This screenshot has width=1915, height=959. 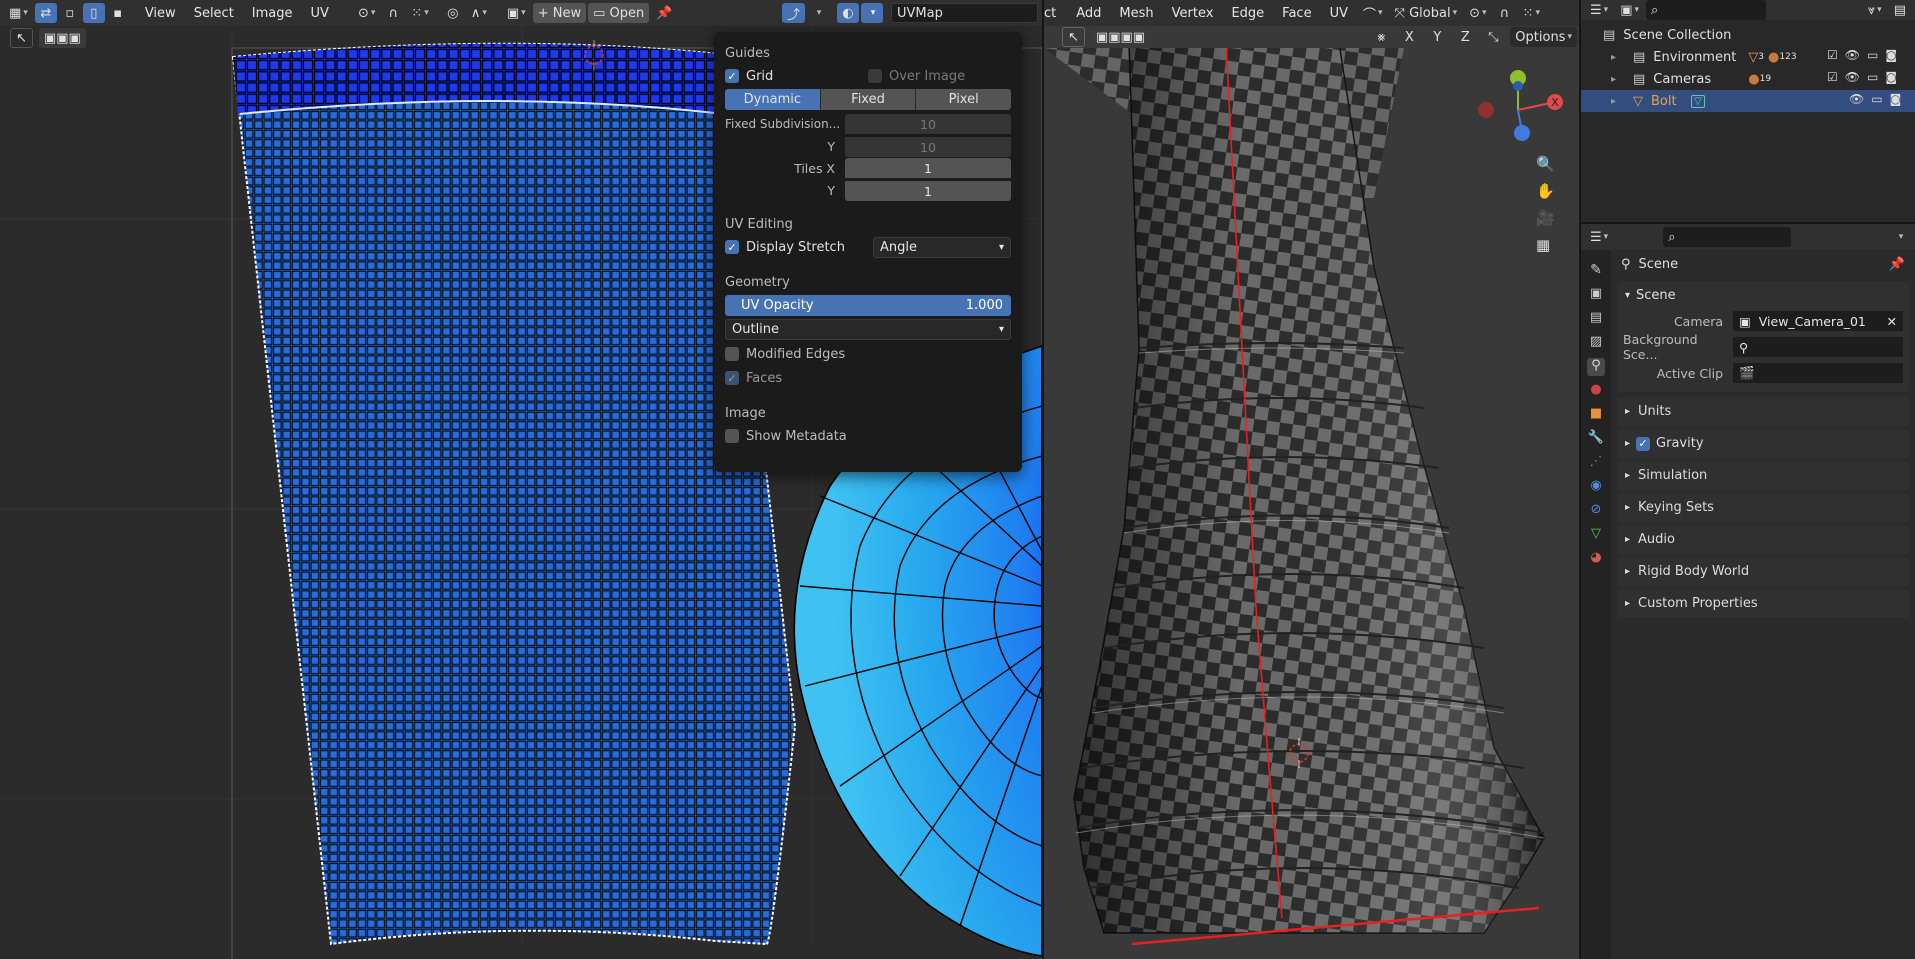 I want to click on axis-x-toggle: X, so click(x=1409, y=37).